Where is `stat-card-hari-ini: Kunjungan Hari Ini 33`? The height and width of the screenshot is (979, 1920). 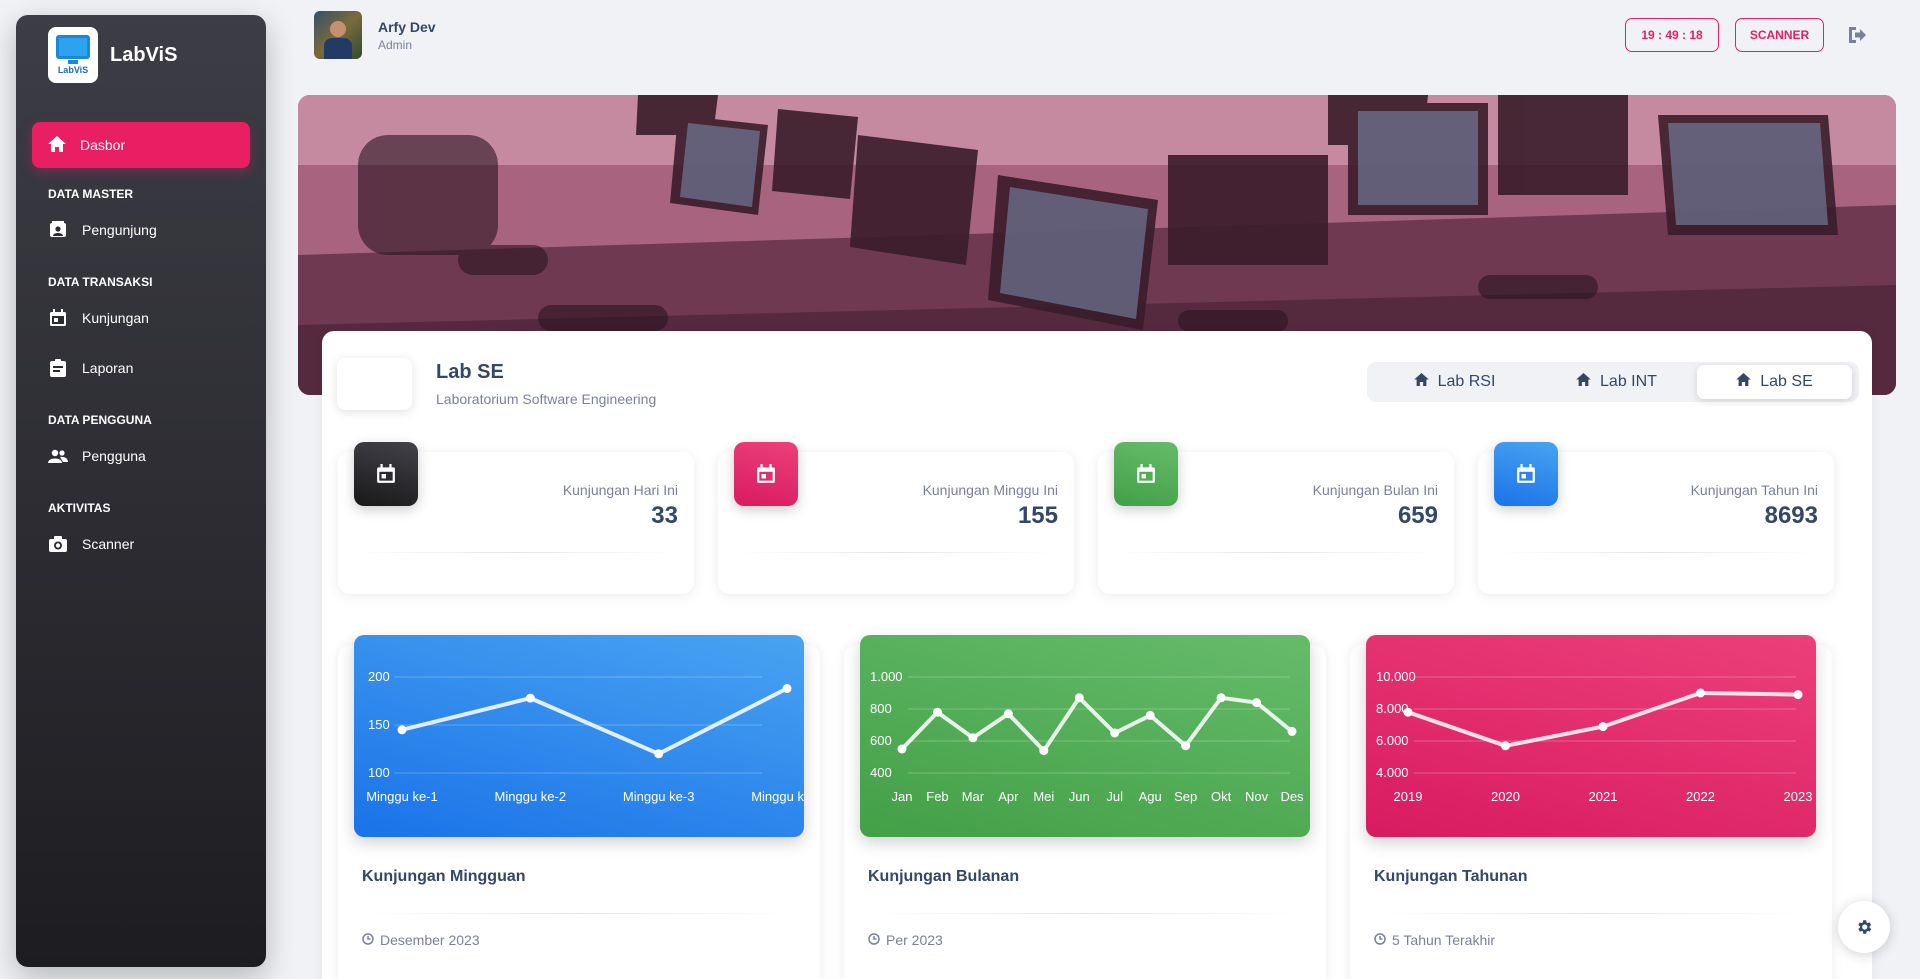 stat-card-hari-ini: Kunjungan Hari Ini 33 is located at coordinates (516, 518).